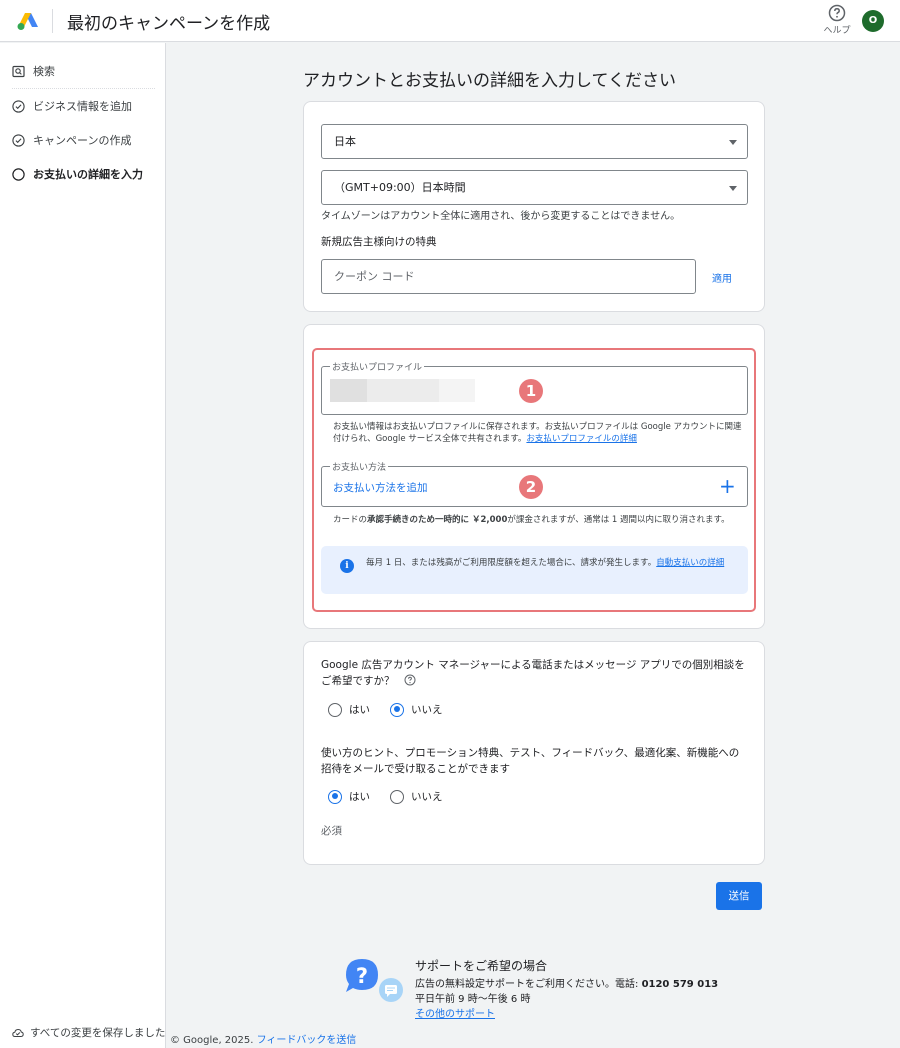 This screenshot has height=1048, width=900. What do you see at coordinates (359, 466) in the screenshot?
I see `payment-method-legend: お支払い方法` at bounding box center [359, 466].